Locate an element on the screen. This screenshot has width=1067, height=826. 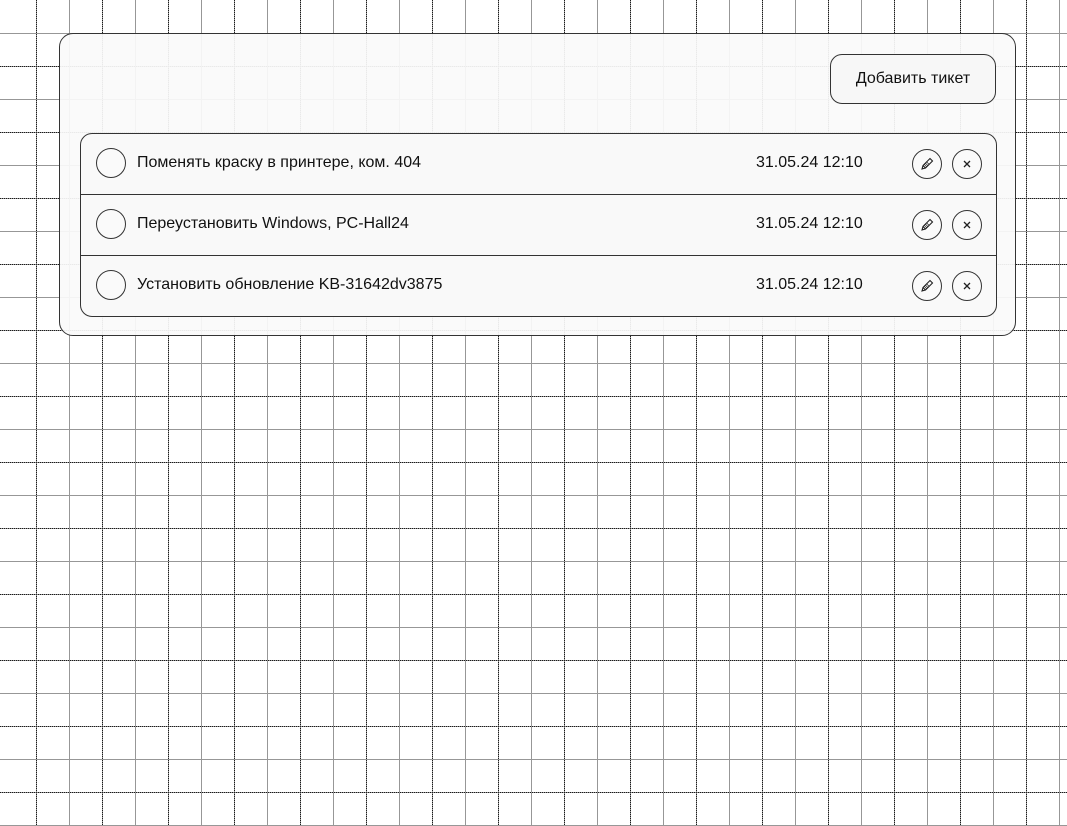
ticket-title: Установить обновление KB-31642dv3875 is located at coordinates (290, 284).